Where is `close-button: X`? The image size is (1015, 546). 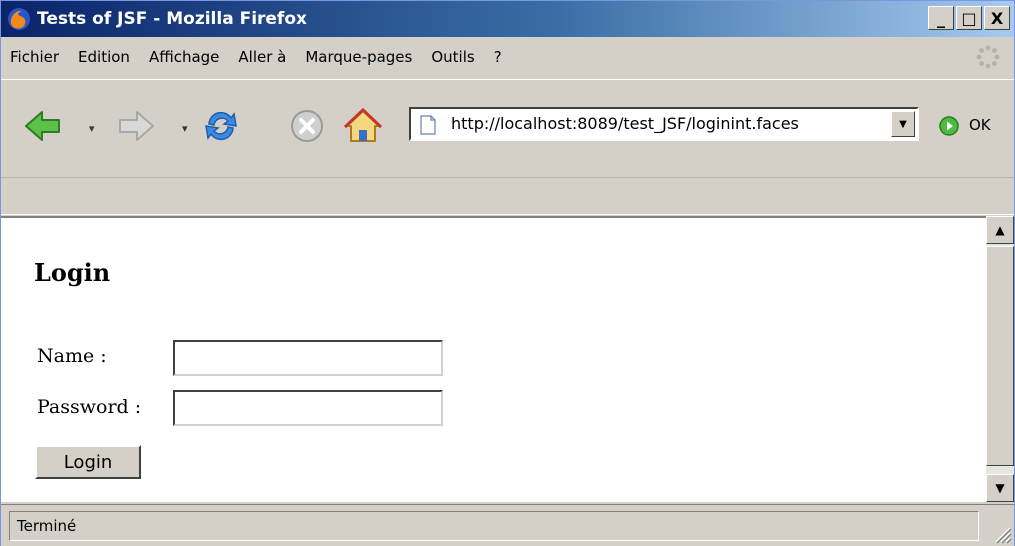 close-button: X is located at coordinates (997, 18).